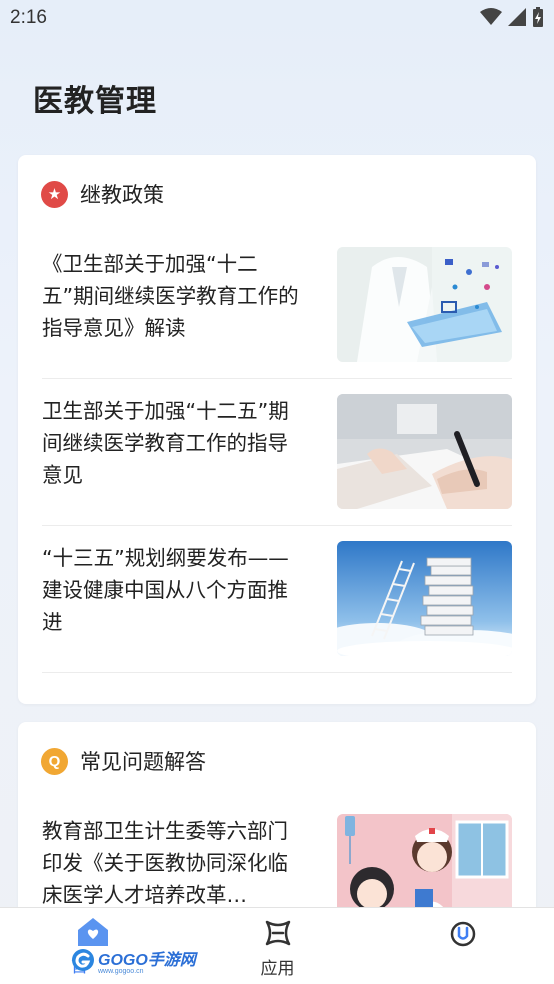 The height and width of the screenshot is (984, 554). I want to click on faq-card-header: Q 常见问题解答, so click(123, 761).